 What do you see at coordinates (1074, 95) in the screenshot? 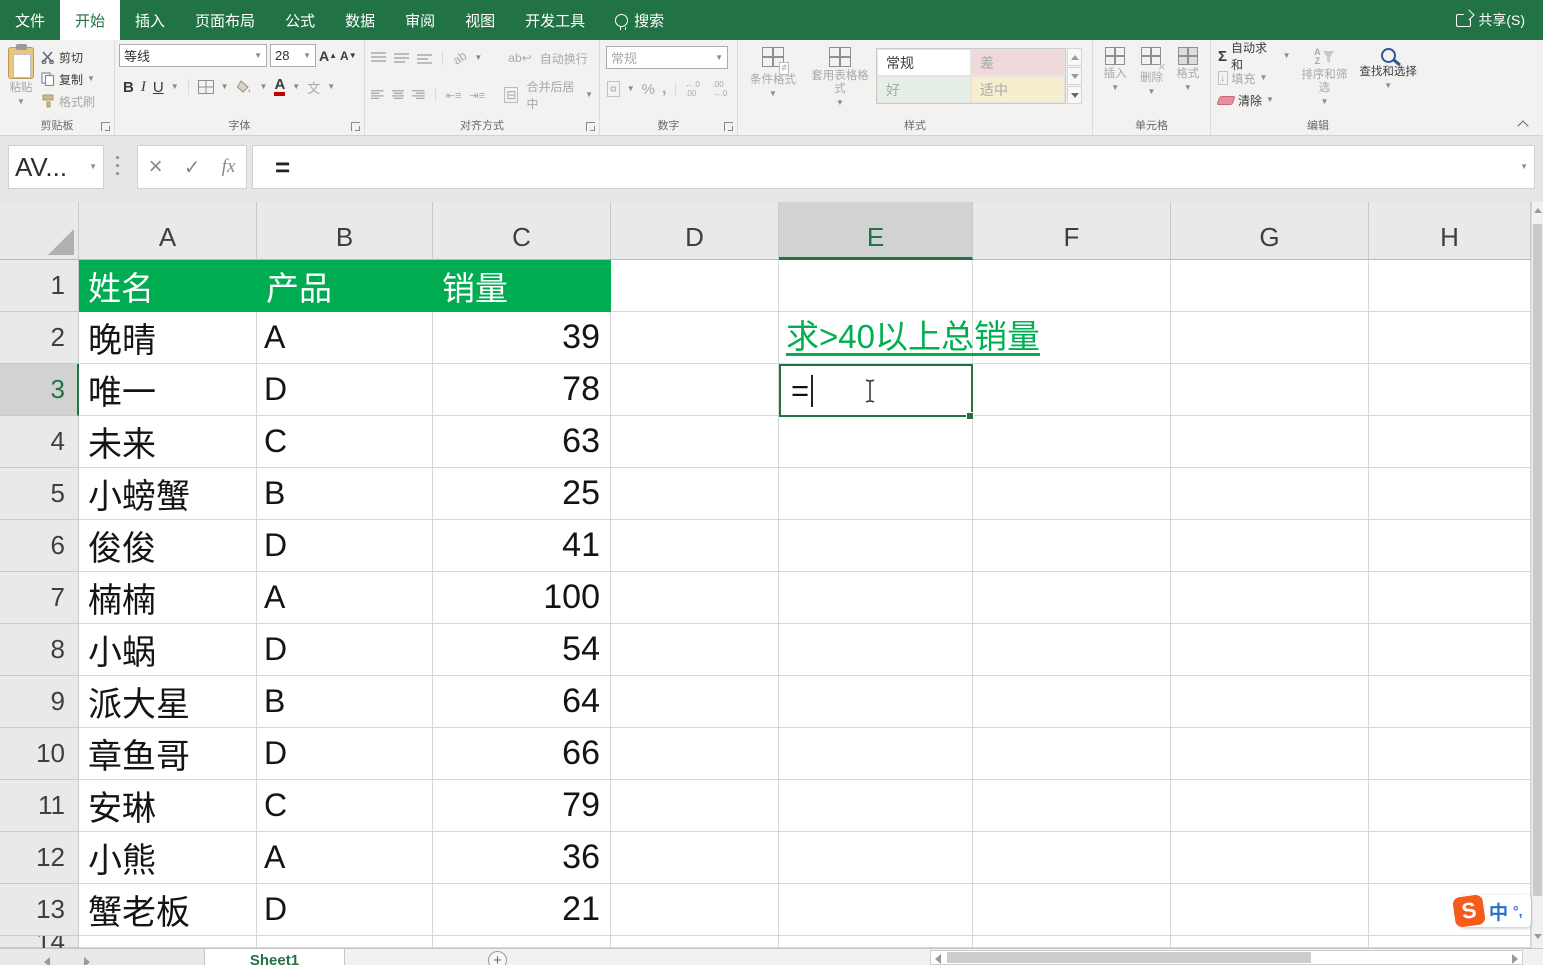
I see `gallery-more-button` at bounding box center [1074, 95].